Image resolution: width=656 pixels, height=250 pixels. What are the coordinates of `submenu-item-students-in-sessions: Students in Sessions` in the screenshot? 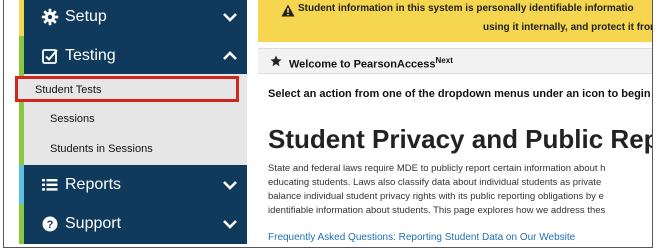 It's located at (101, 149).